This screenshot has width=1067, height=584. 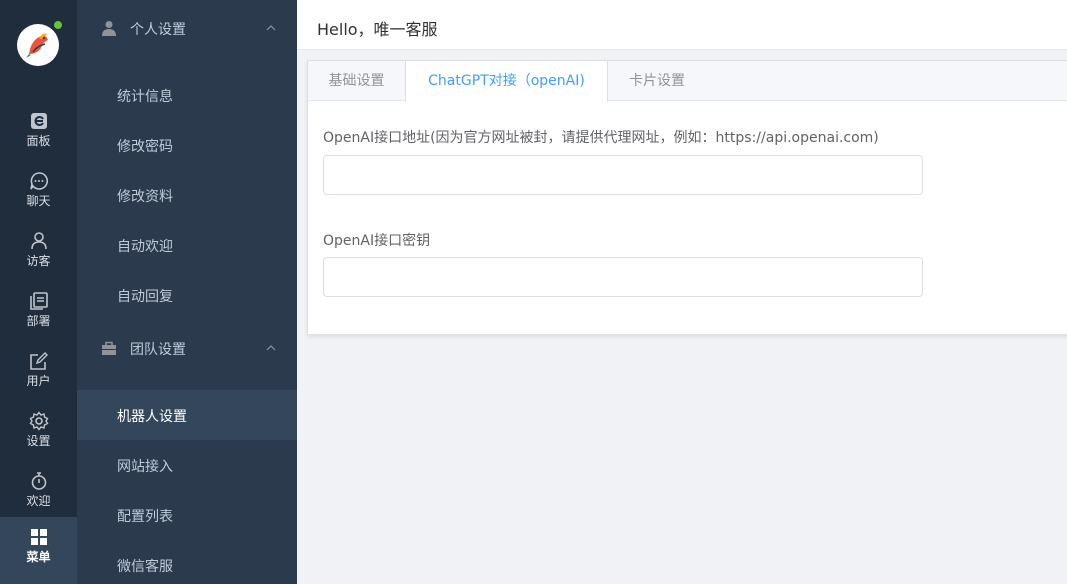 I want to click on gear-icon, so click(x=38, y=421).